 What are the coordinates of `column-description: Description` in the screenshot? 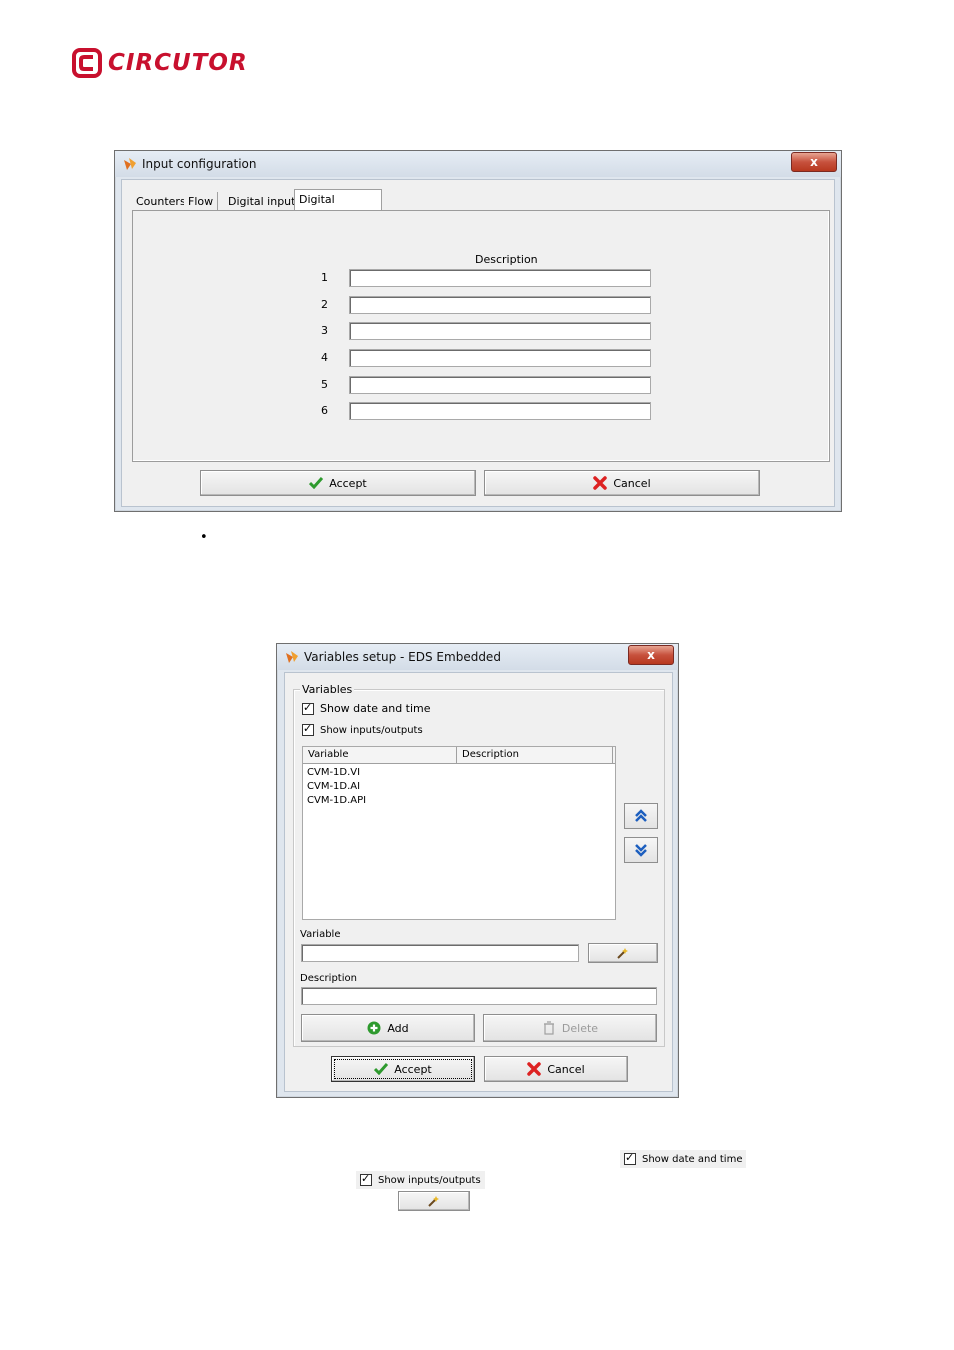 It's located at (535, 755).